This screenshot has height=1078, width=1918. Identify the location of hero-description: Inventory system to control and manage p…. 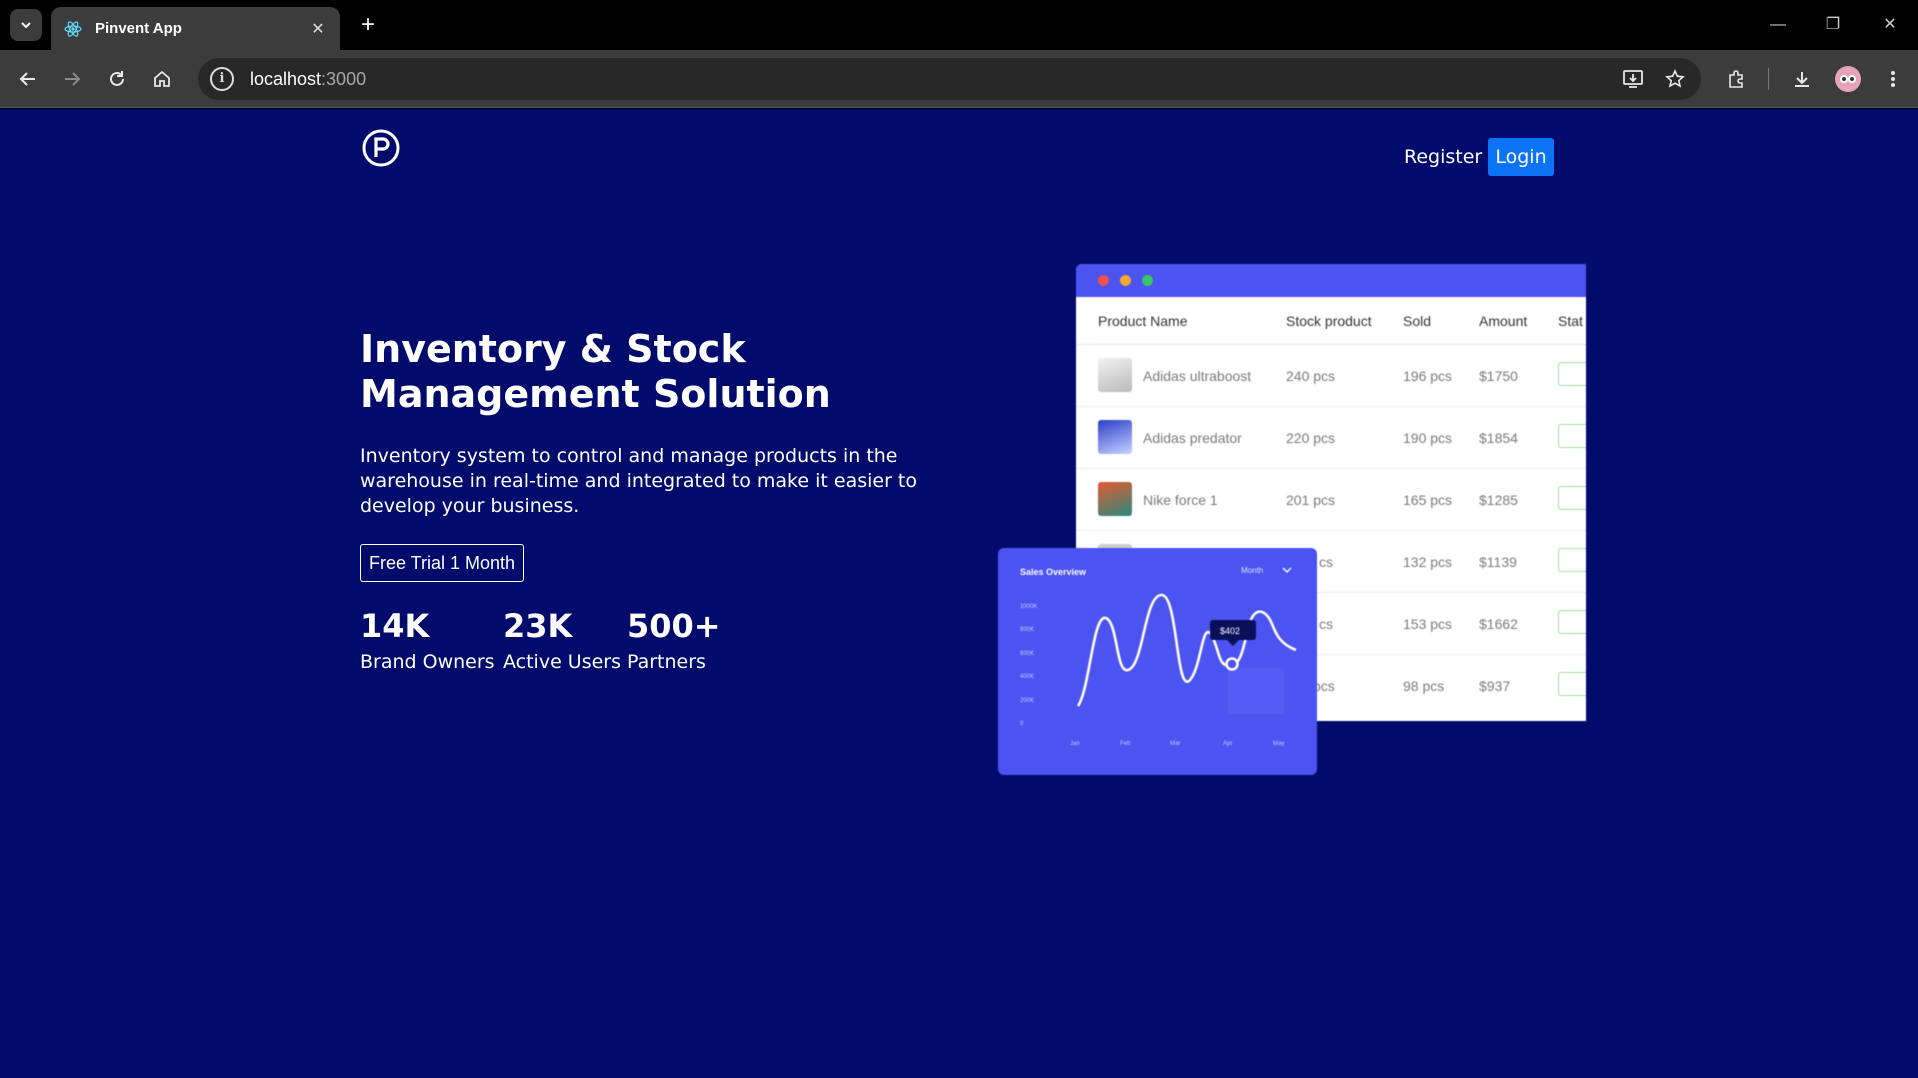
(639, 481).